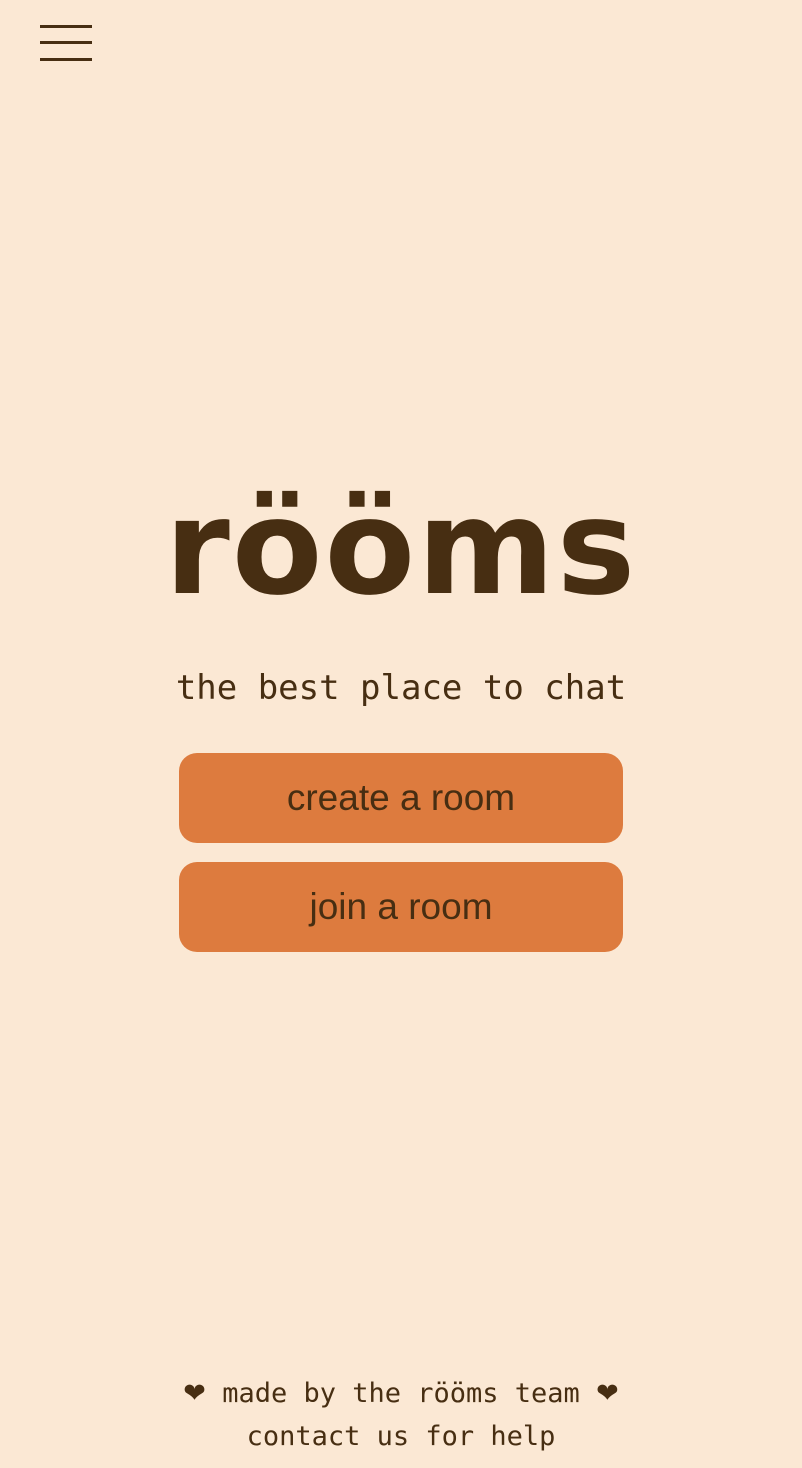 The image size is (802, 1468). I want to click on create-room-button: create a room, so click(401, 798).